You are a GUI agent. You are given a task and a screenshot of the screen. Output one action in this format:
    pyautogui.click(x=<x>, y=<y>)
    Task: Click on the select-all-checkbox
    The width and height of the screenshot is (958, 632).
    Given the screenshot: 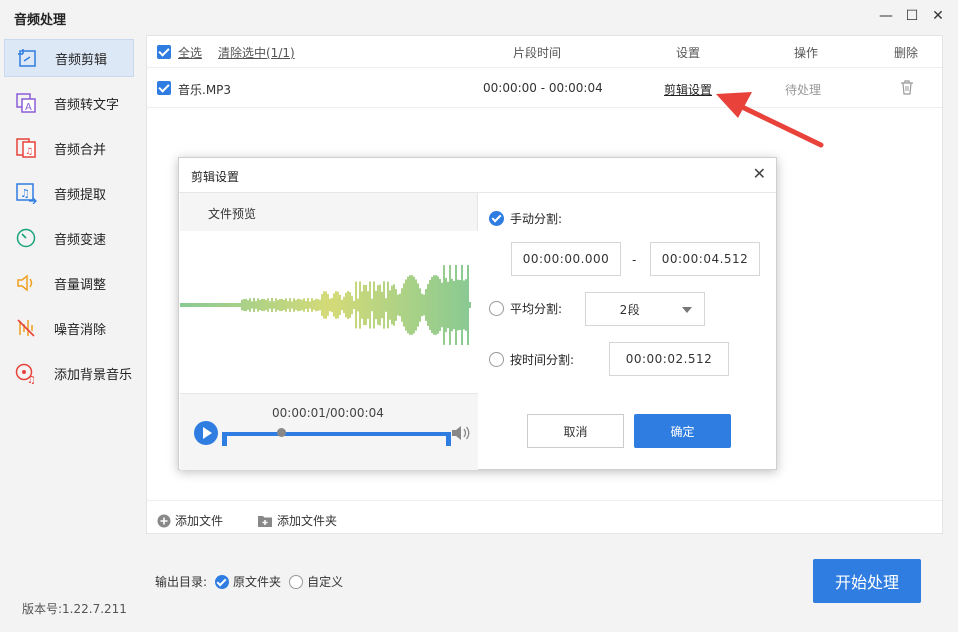 What is the action you would take?
    pyautogui.click(x=164, y=52)
    